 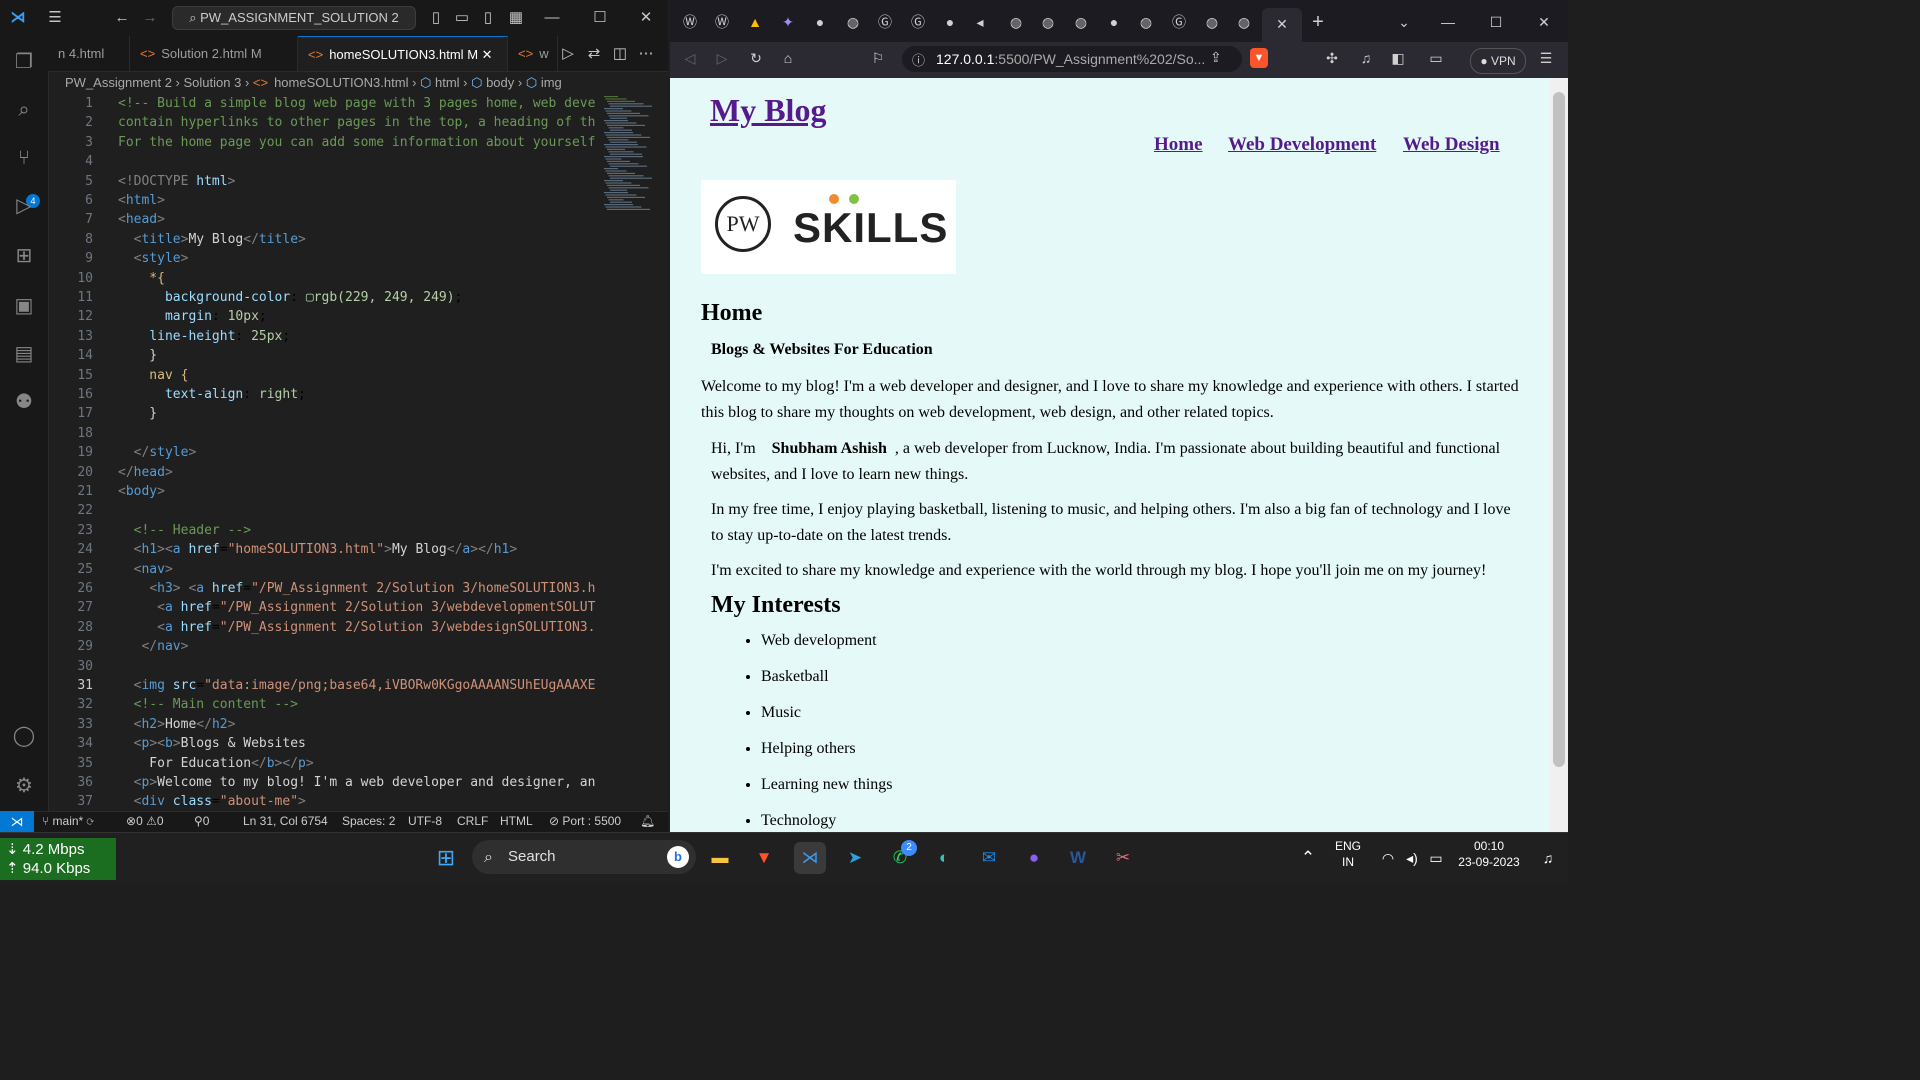 What do you see at coordinates (533, 53) in the screenshot?
I see `tab-webdesign: <> w` at bounding box center [533, 53].